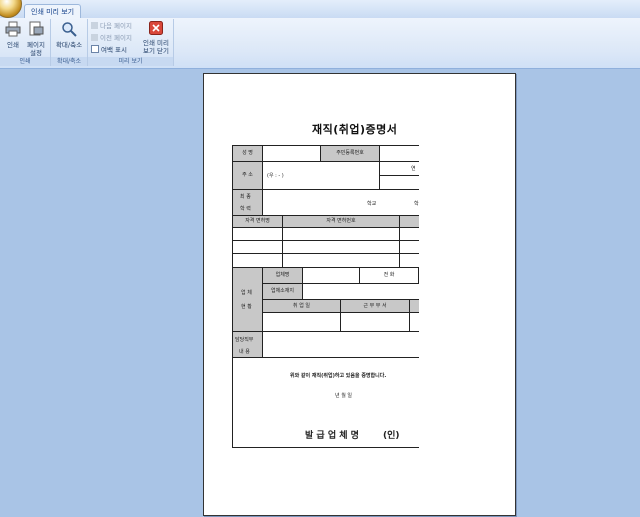  I want to click on printer-icon, so click(13, 29).